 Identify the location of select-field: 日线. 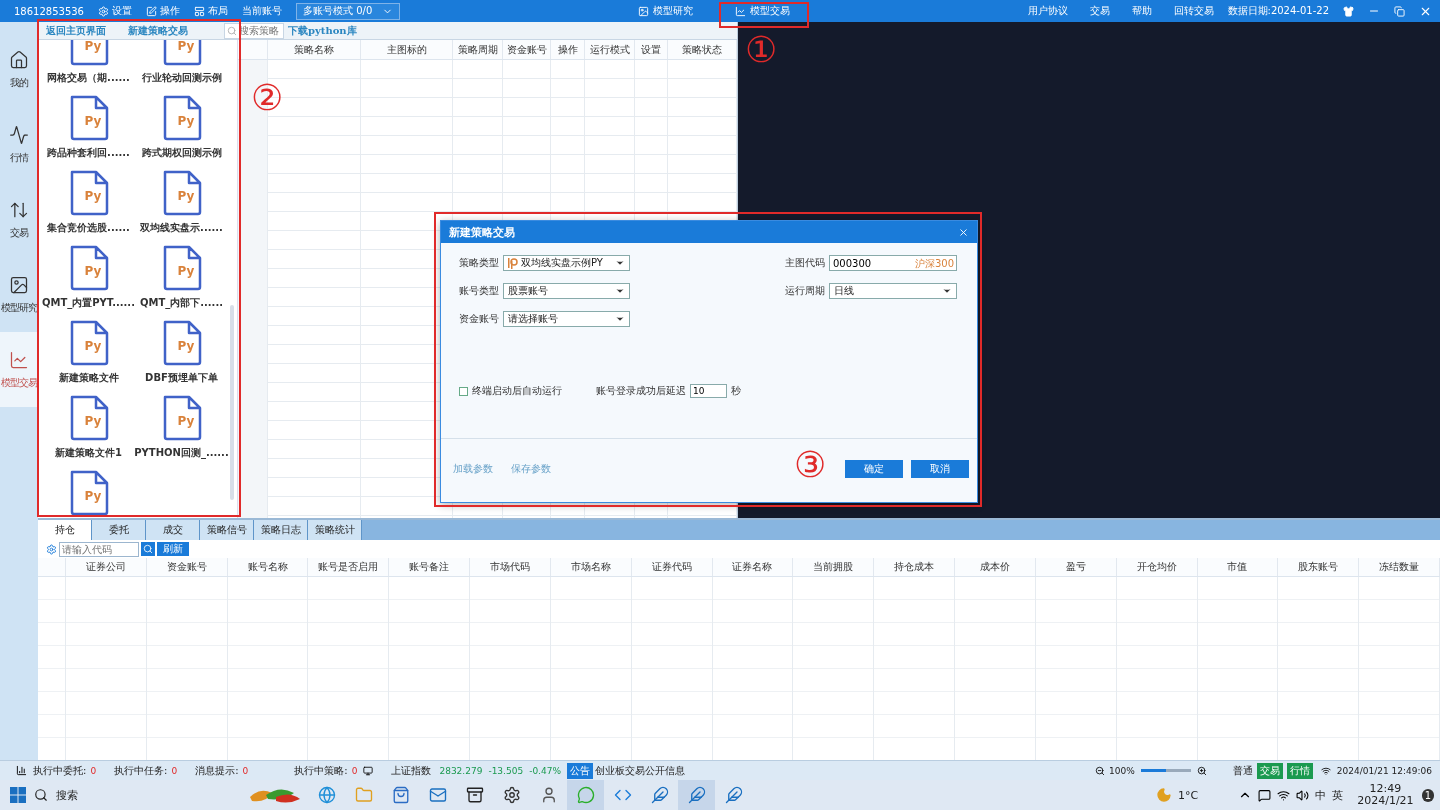
(893, 291).